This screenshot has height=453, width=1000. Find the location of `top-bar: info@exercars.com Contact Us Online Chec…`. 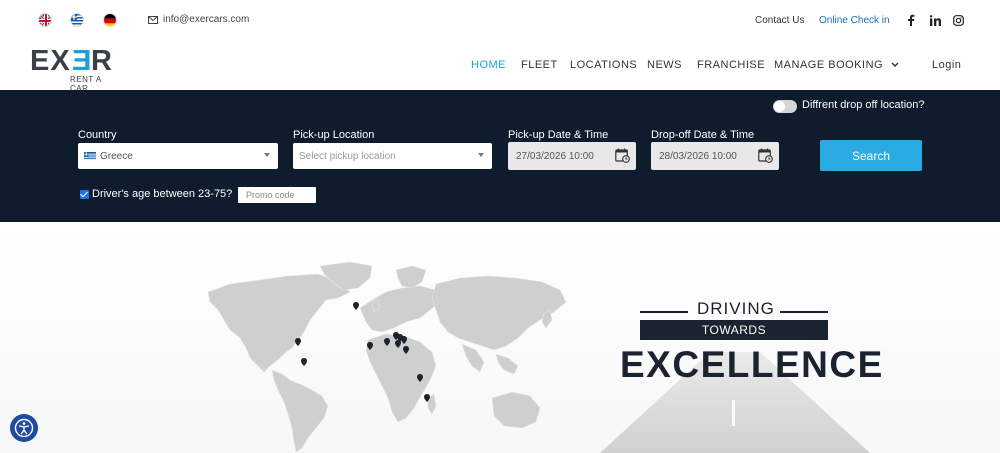

top-bar: info@exercars.com Contact Us Online Chec… is located at coordinates (500, 21).